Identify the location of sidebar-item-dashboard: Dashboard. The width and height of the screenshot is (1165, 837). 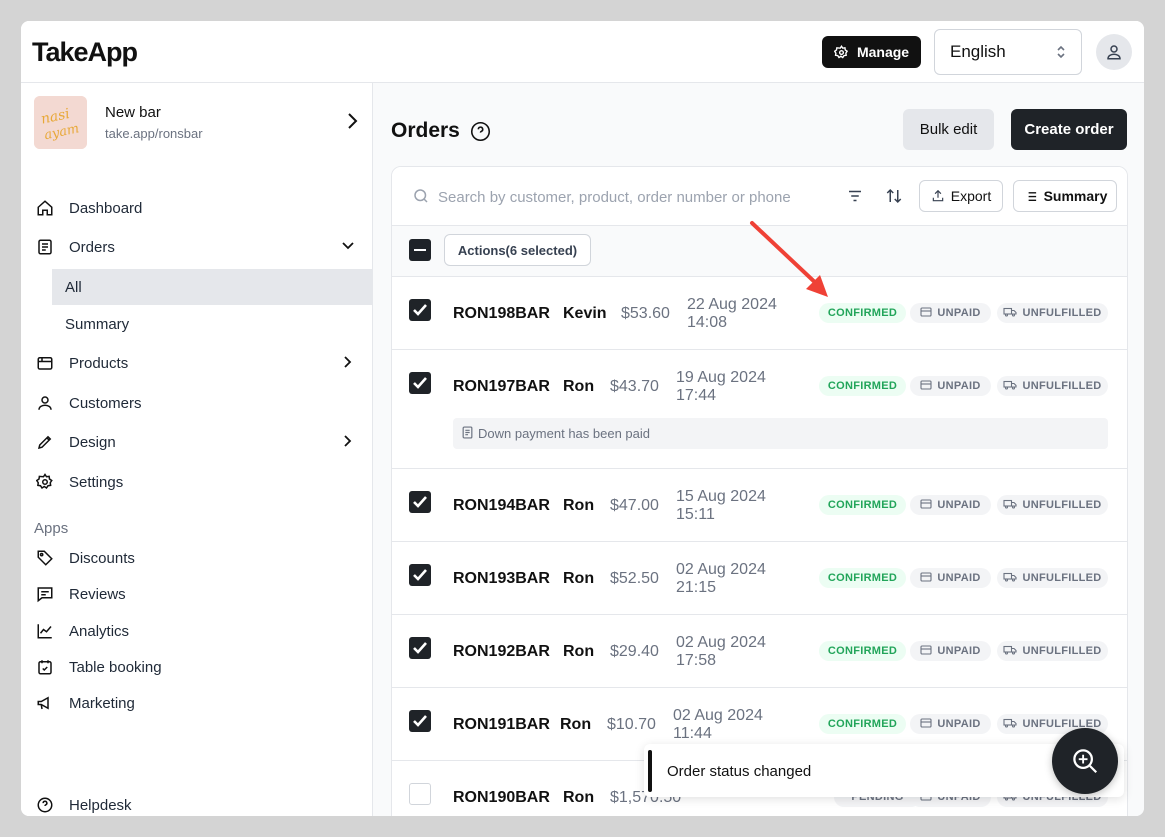
(196, 208).